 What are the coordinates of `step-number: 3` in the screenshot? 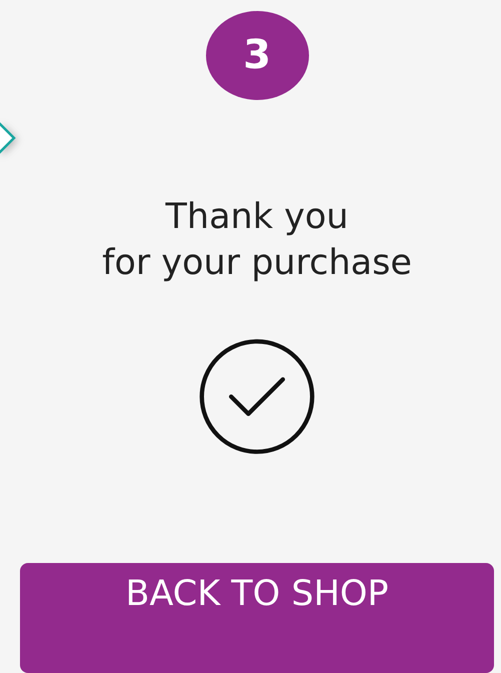 It's located at (257, 55).